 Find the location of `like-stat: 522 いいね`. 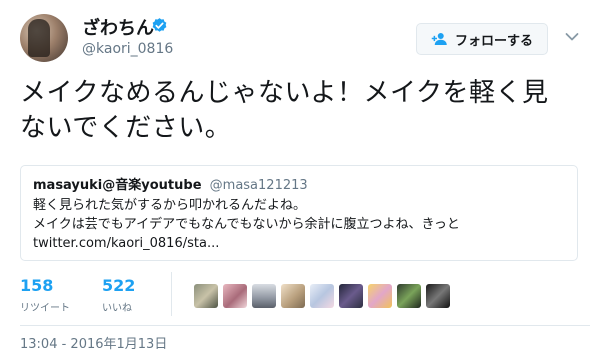

like-stat: 522 いいね is located at coordinates (118, 295).